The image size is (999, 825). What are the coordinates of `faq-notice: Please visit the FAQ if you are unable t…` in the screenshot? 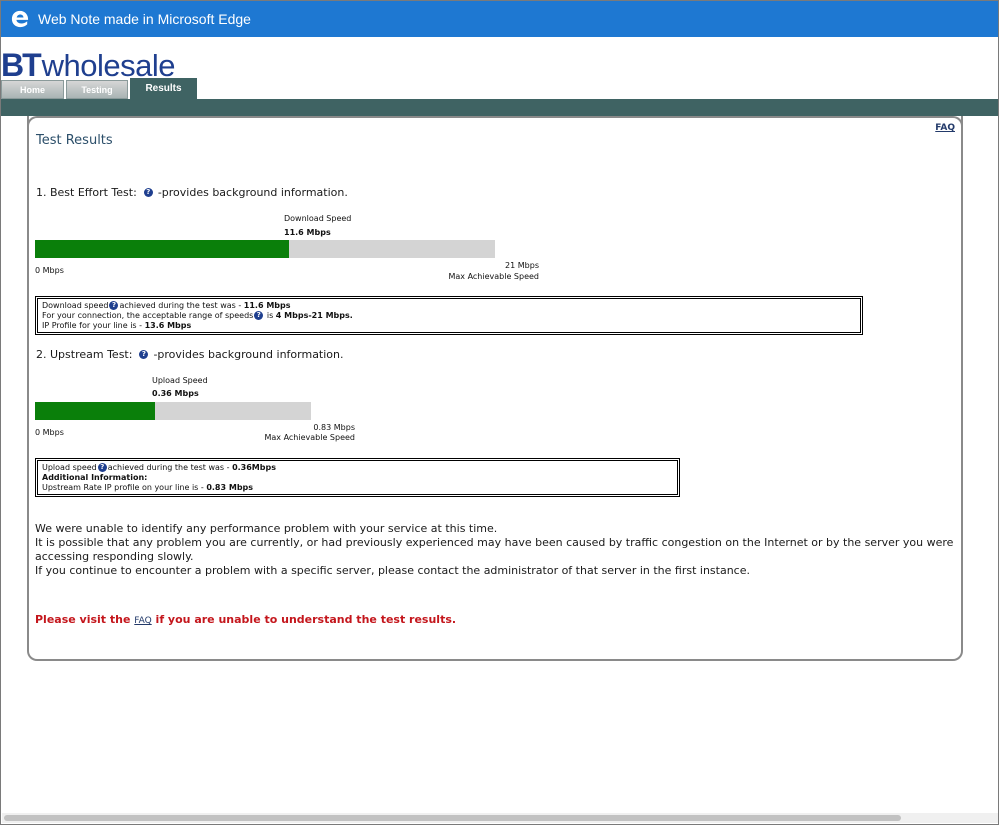 It's located at (246, 619).